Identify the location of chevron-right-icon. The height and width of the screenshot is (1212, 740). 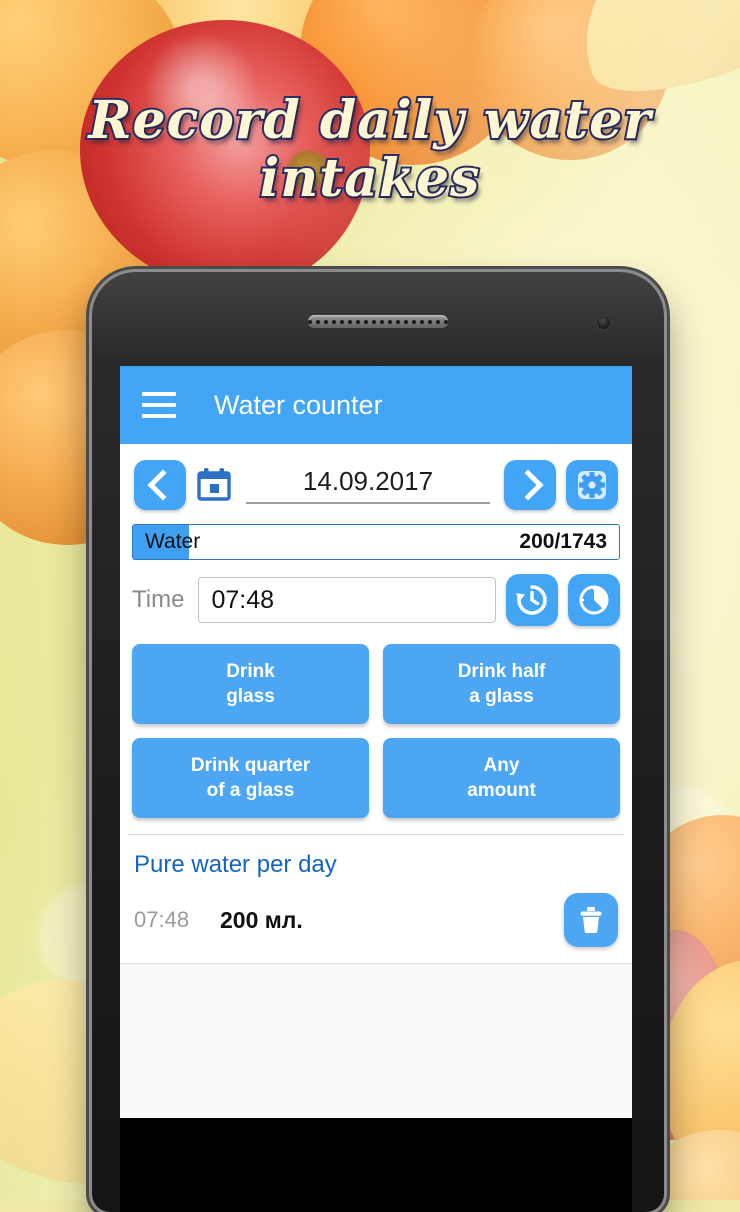
(527, 485).